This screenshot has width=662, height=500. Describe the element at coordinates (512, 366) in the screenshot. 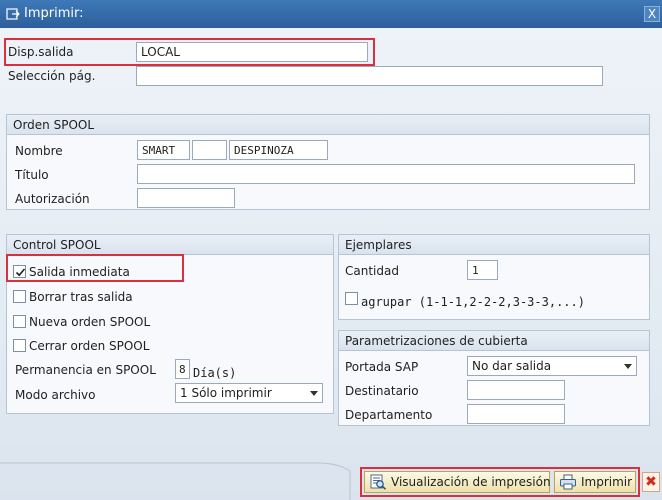

I see `sap-cover-value: No dar salida` at that location.